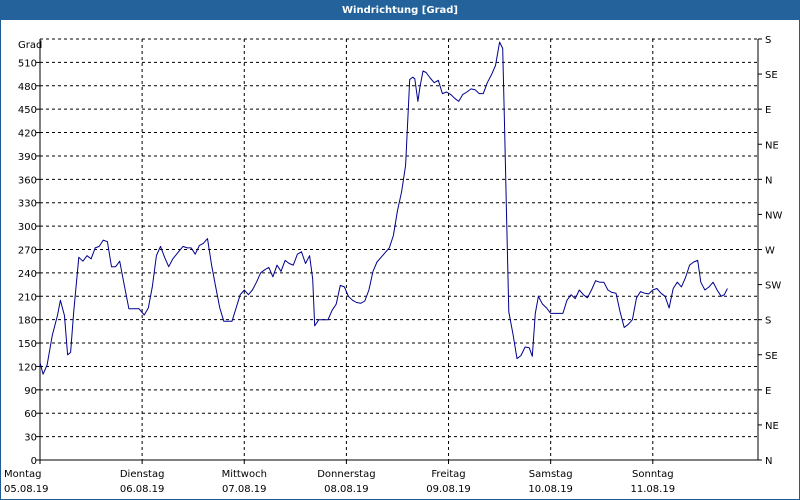  What do you see at coordinates (142, 474) in the screenshot?
I see `x-day-label: Dienstag` at bounding box center [142, 474].